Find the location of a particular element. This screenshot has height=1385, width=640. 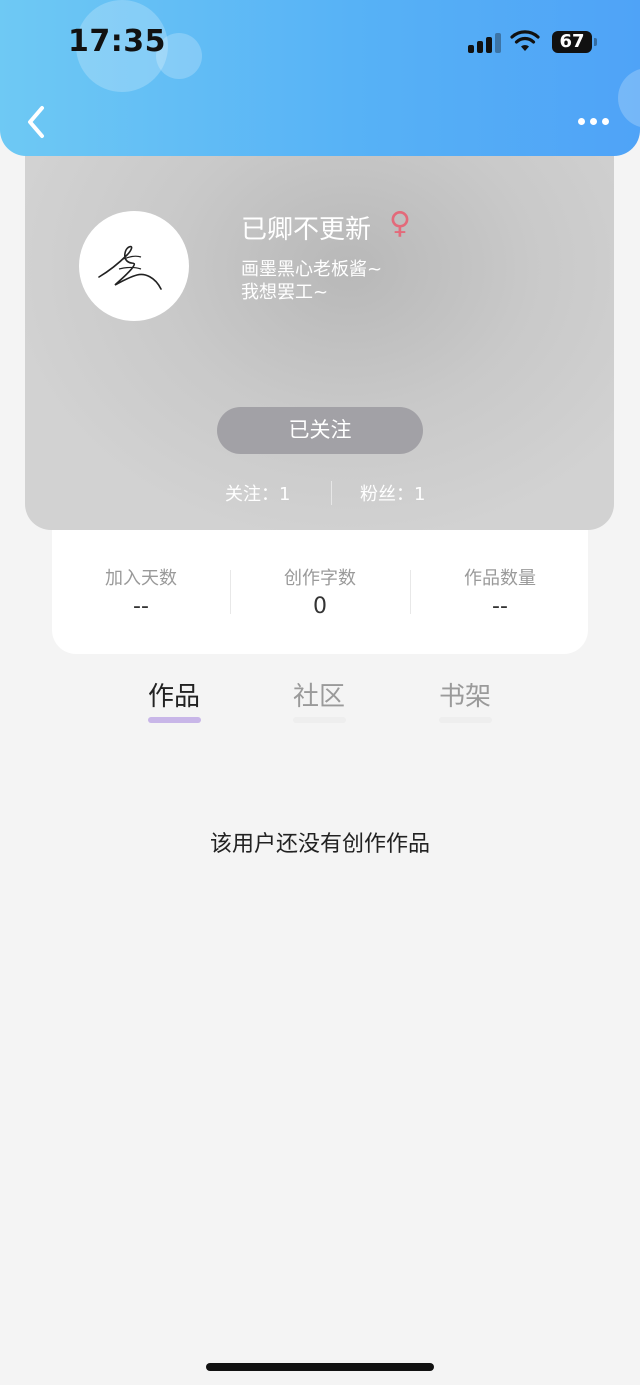

signal-icon is located at coordinates (485, 43).